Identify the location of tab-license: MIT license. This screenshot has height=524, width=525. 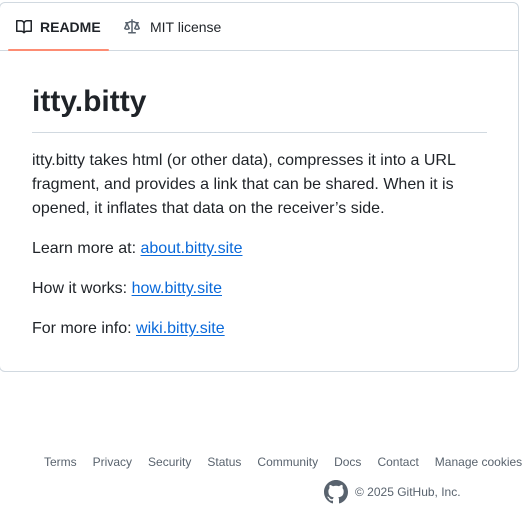
(172, 26).